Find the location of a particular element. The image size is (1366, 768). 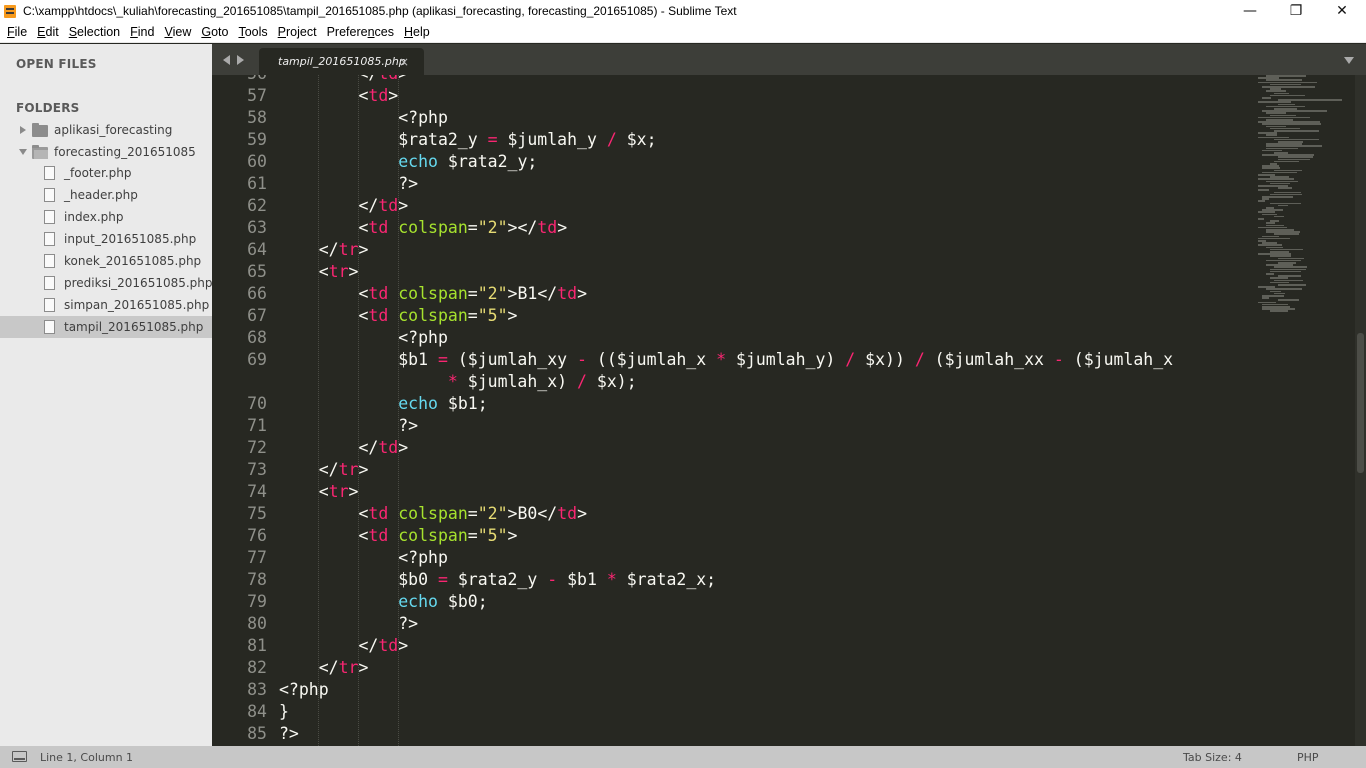

menu-item-help: Help is located at coordinates (417, 32).